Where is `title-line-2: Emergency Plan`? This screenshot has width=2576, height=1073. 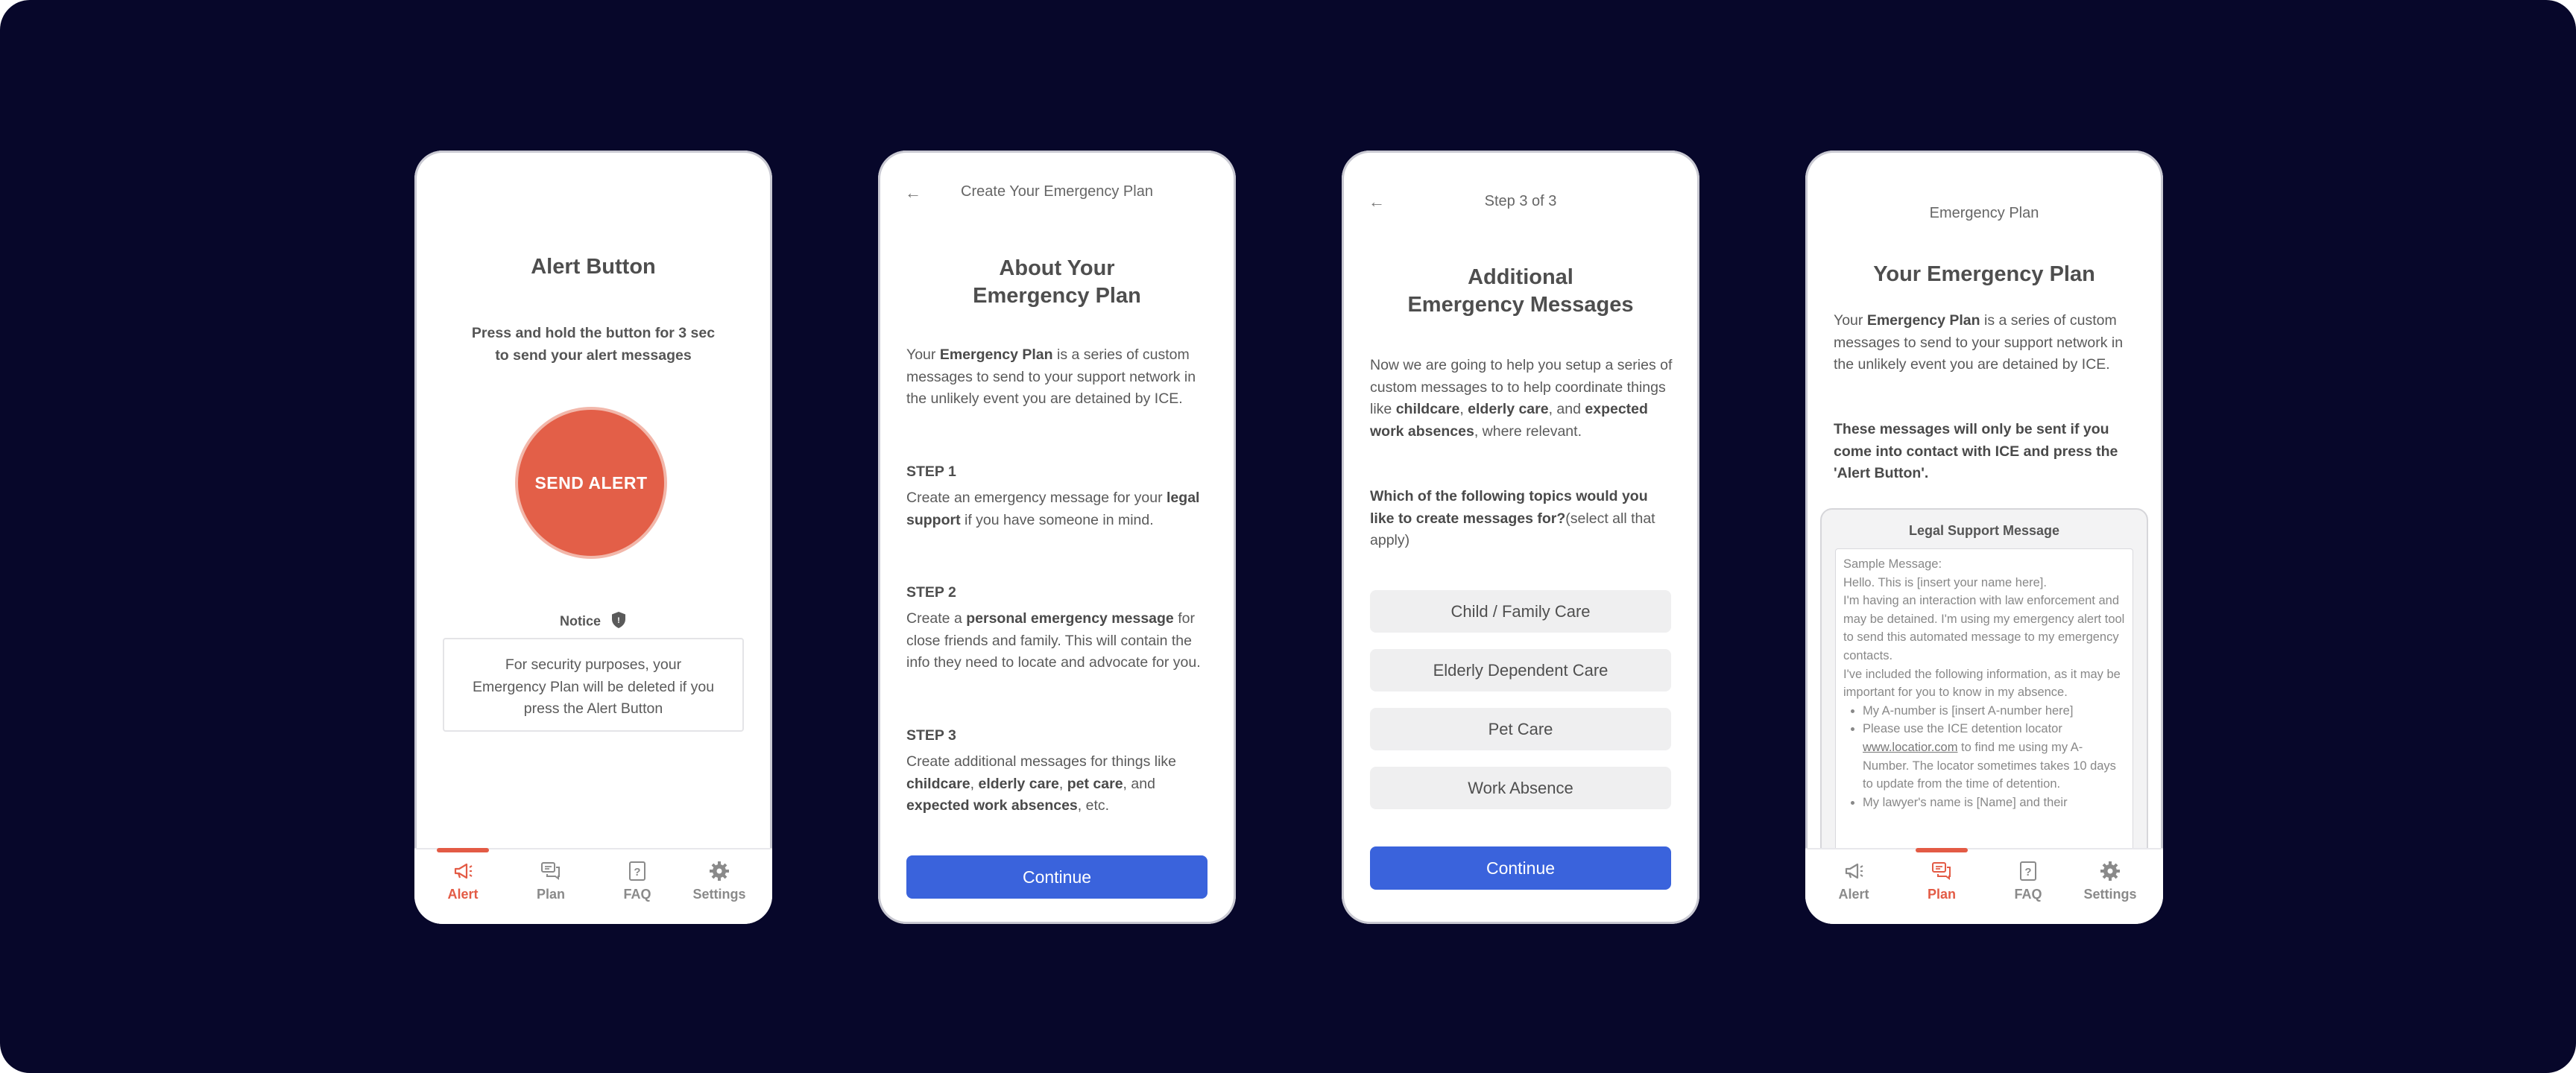 title-line-2: Emergency Plan is located at coordinates (1057, 296).